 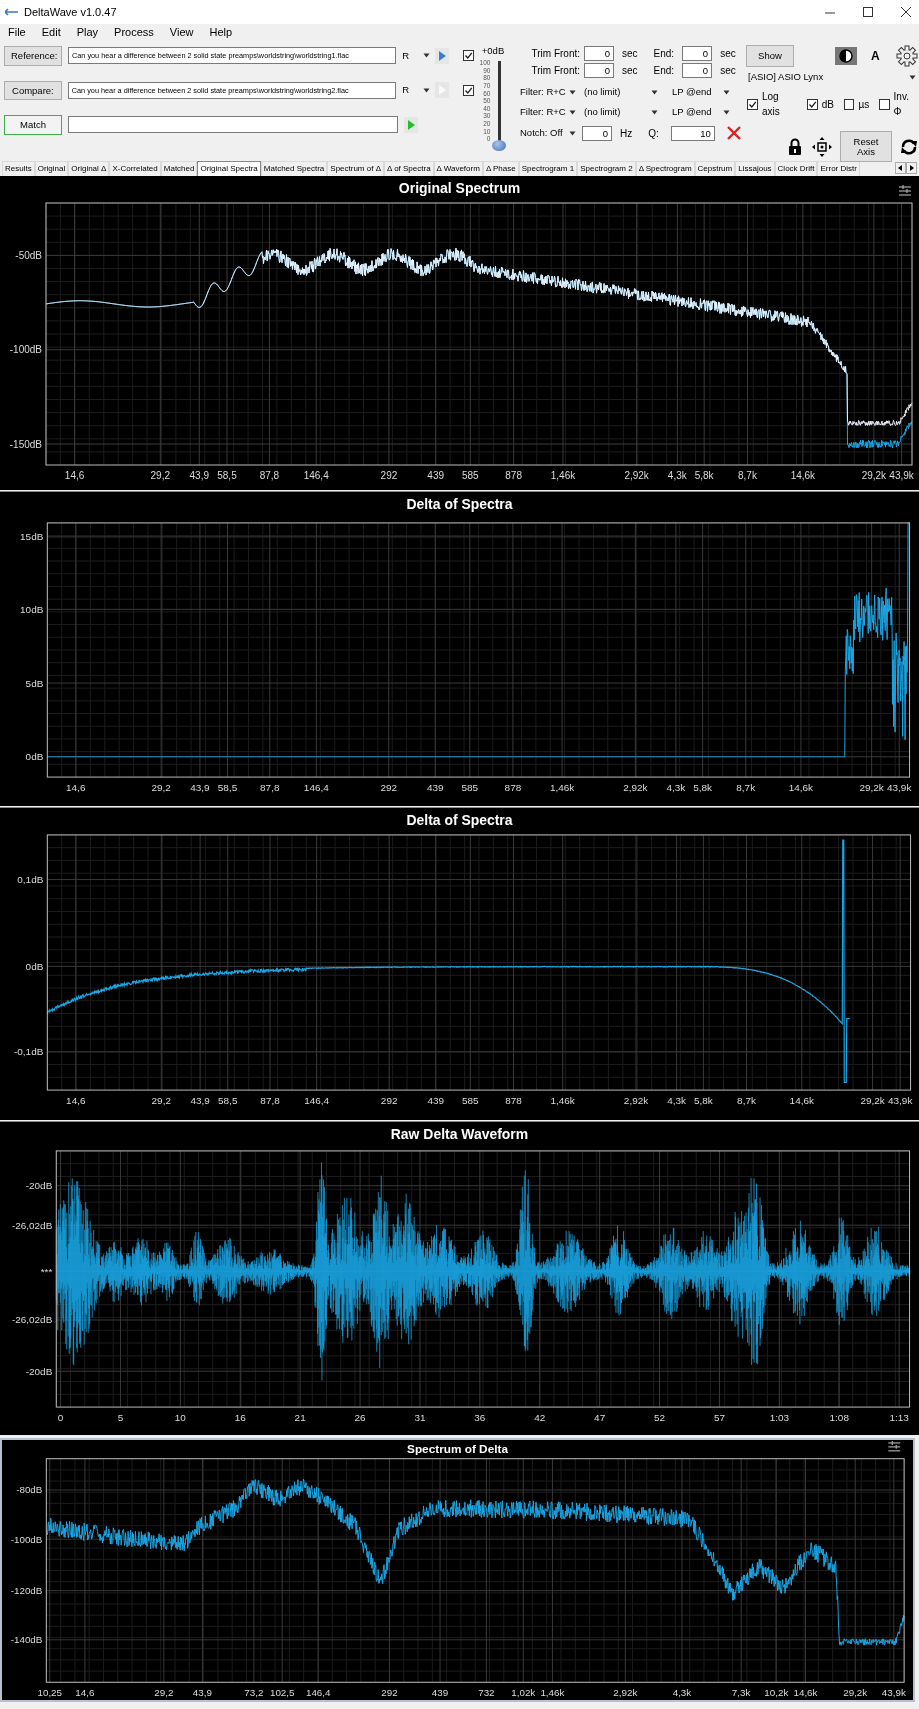 I want to click on tab: Cepstrum, so click(x=715, y=168).